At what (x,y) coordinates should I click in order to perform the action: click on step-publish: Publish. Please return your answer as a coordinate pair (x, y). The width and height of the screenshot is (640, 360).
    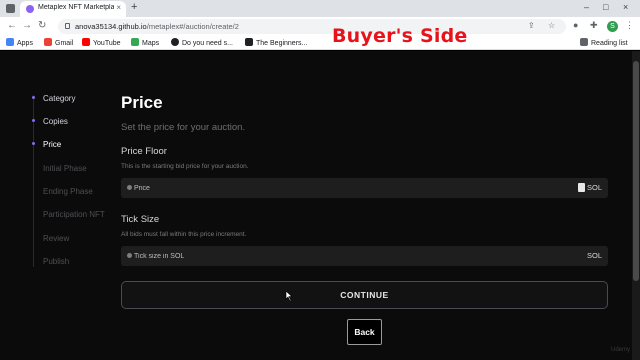
    Looking at the image, I should click on (56, 261).